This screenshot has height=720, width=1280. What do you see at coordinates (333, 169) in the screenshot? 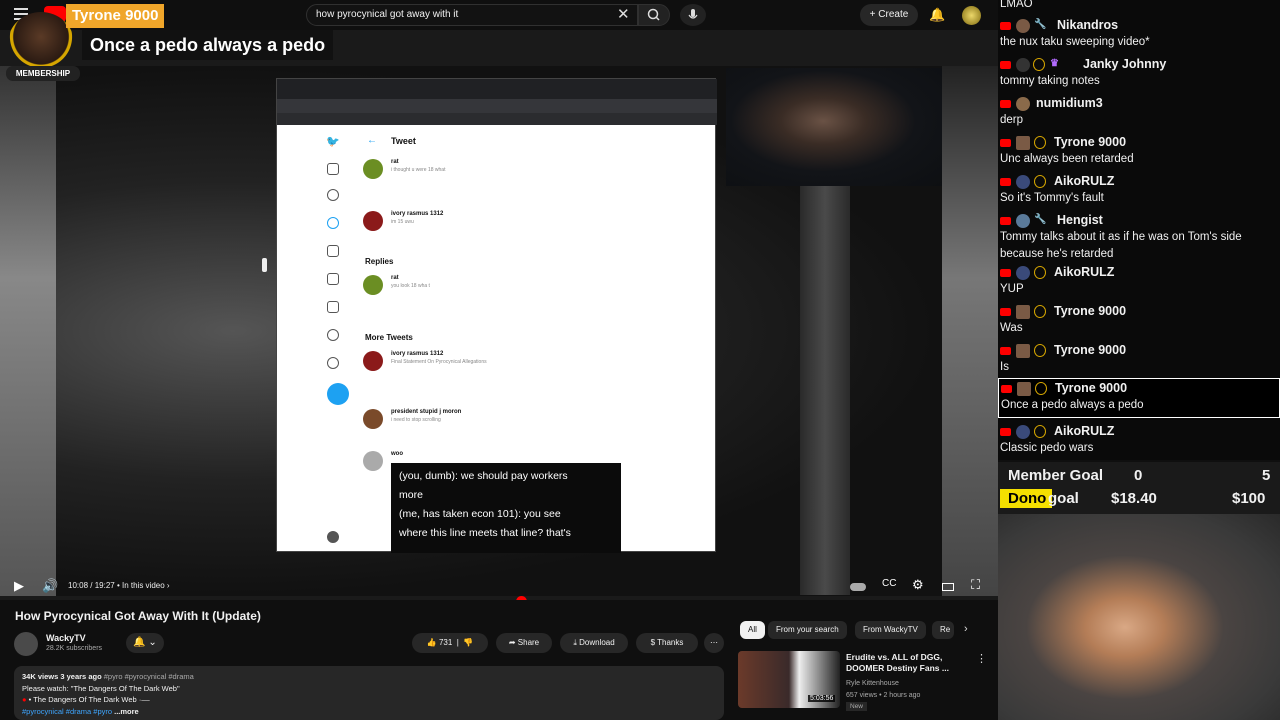
I see `home-icon` at bounding box center [333, 169].